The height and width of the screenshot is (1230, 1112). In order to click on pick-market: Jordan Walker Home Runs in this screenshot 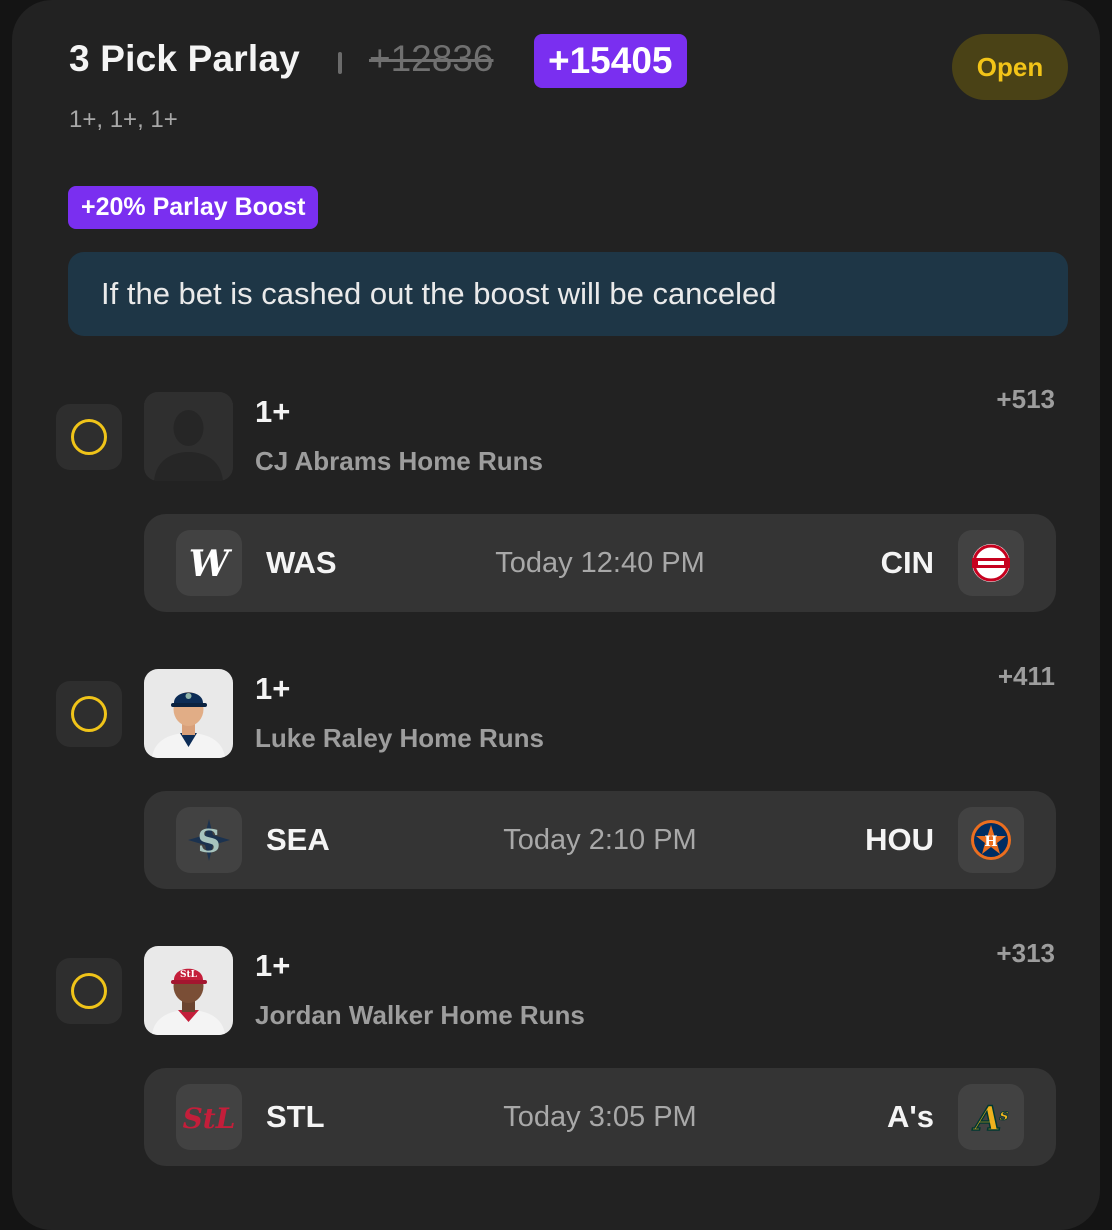, I will do `click(420, 1015)`.